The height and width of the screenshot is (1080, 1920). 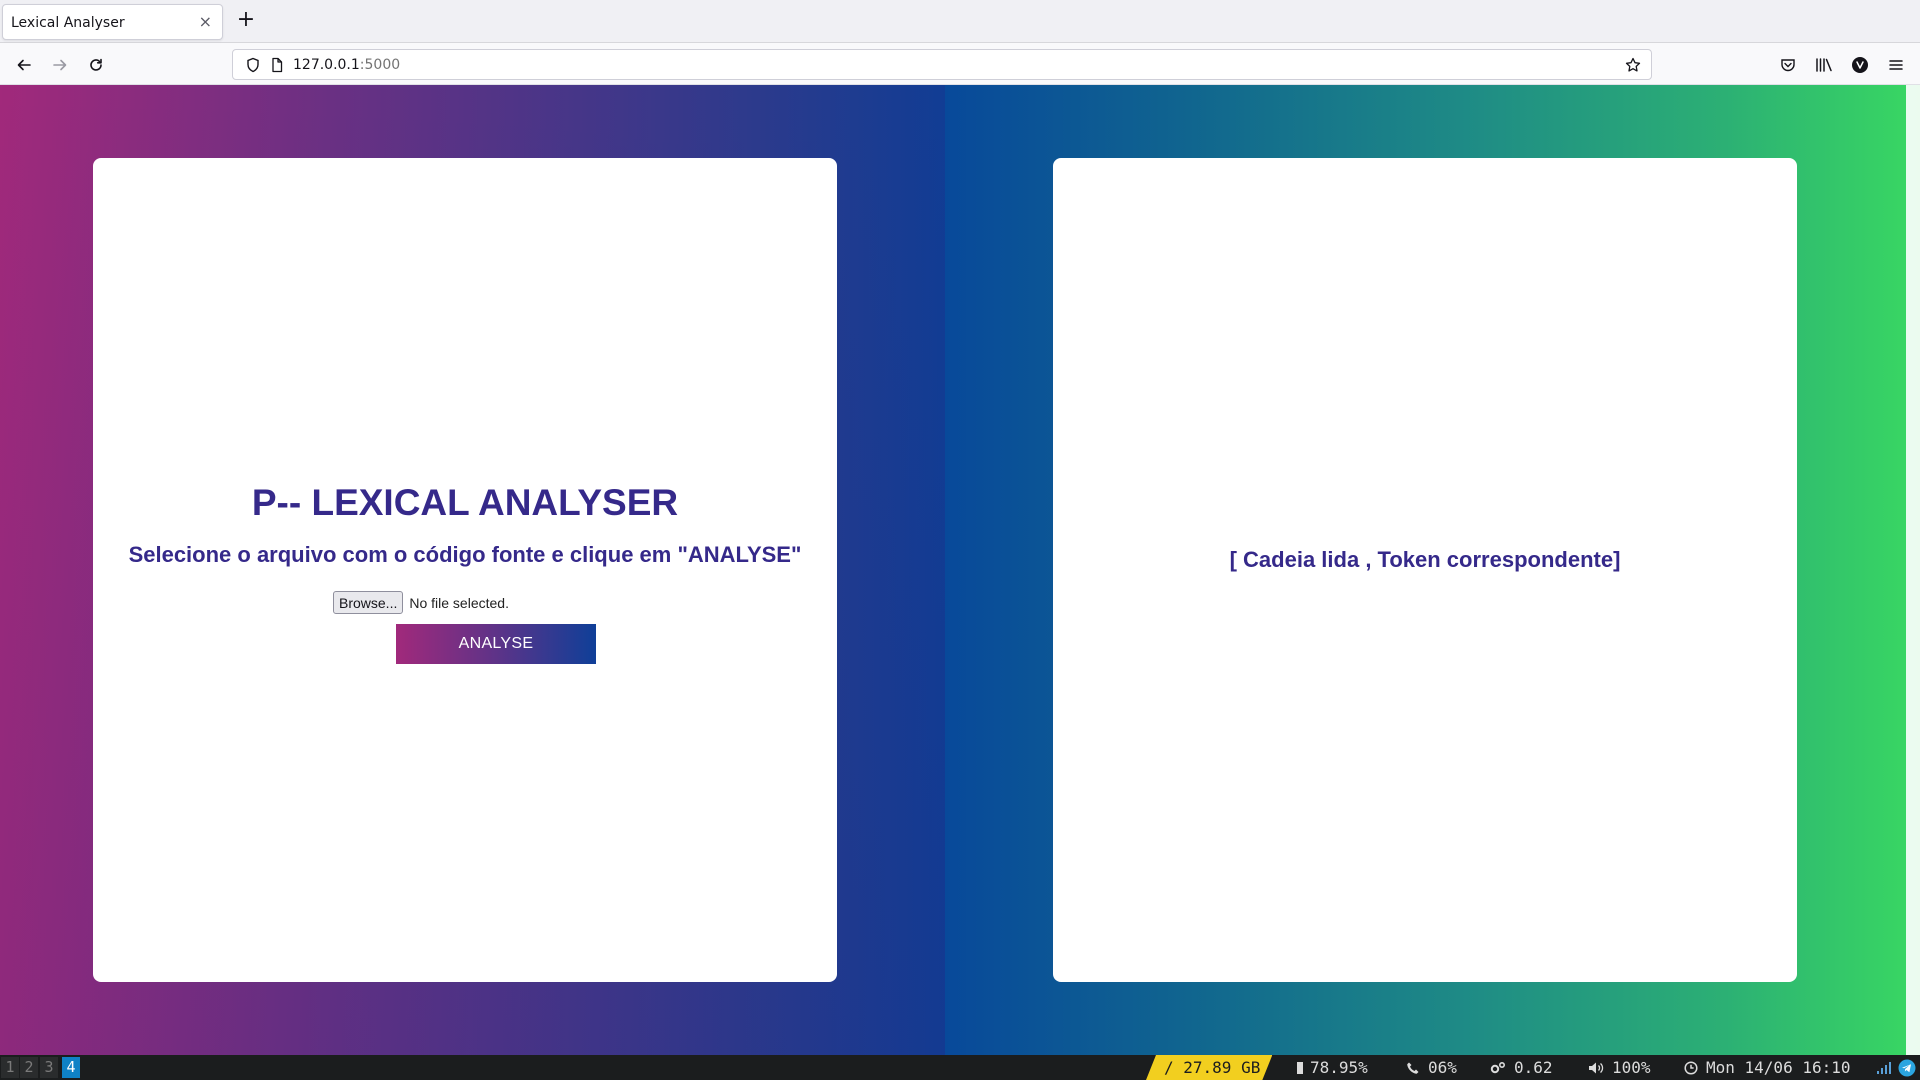 I want to click on load-status: 0.62, so click(x=1521, y=1067).